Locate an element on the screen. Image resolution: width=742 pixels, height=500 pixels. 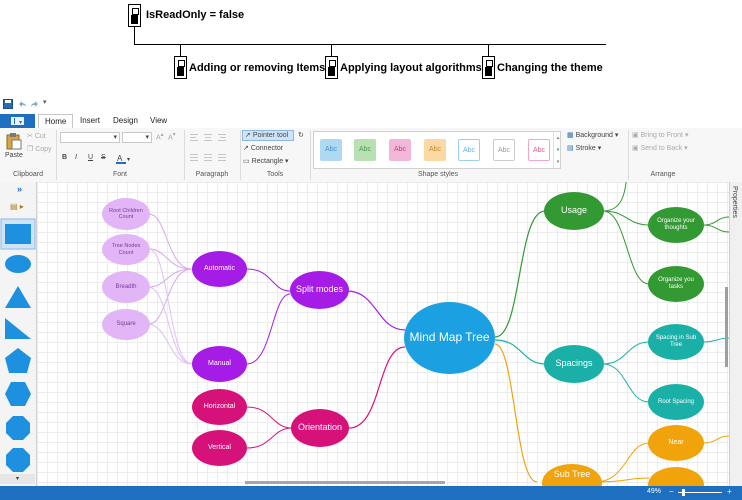
mindmap-root-node: Mind Map Tree is located at coordinates (449, 338).